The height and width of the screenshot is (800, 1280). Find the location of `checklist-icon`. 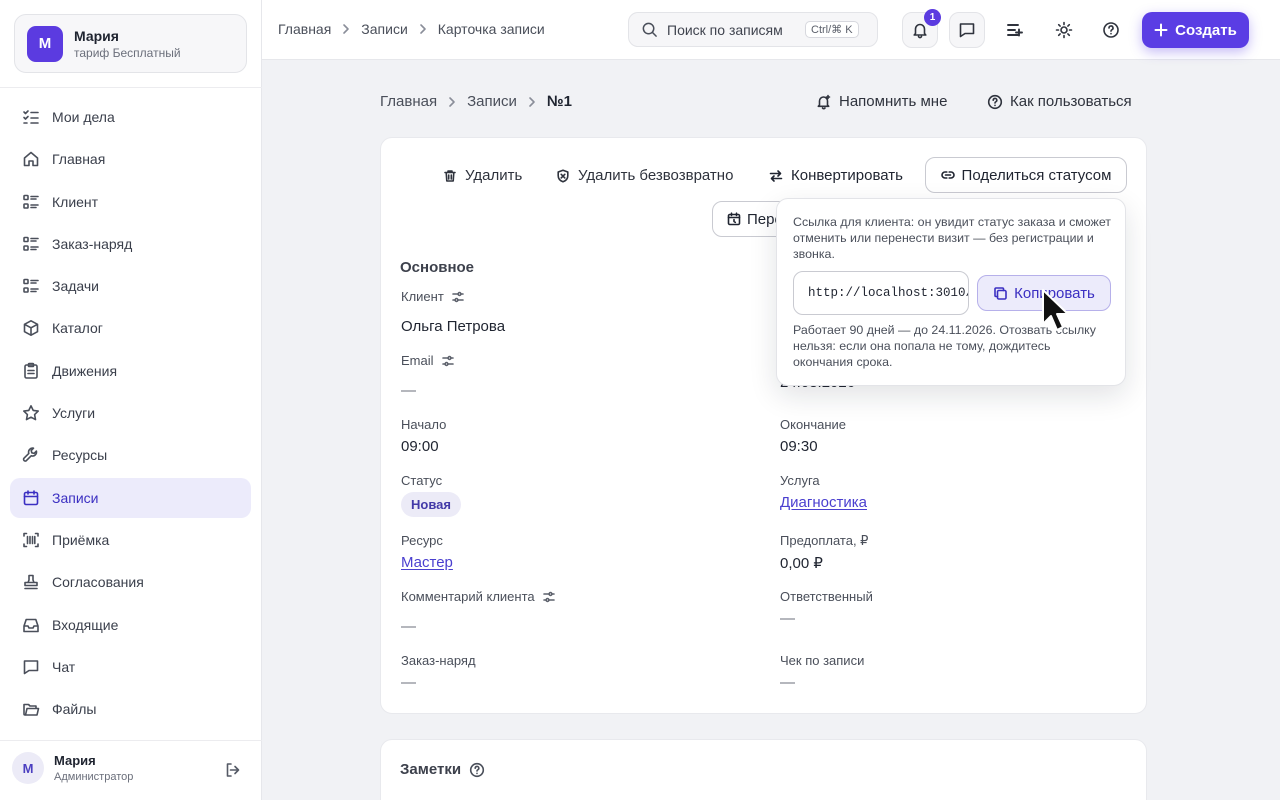

checklist-icon is located at coordinates (31, 117).